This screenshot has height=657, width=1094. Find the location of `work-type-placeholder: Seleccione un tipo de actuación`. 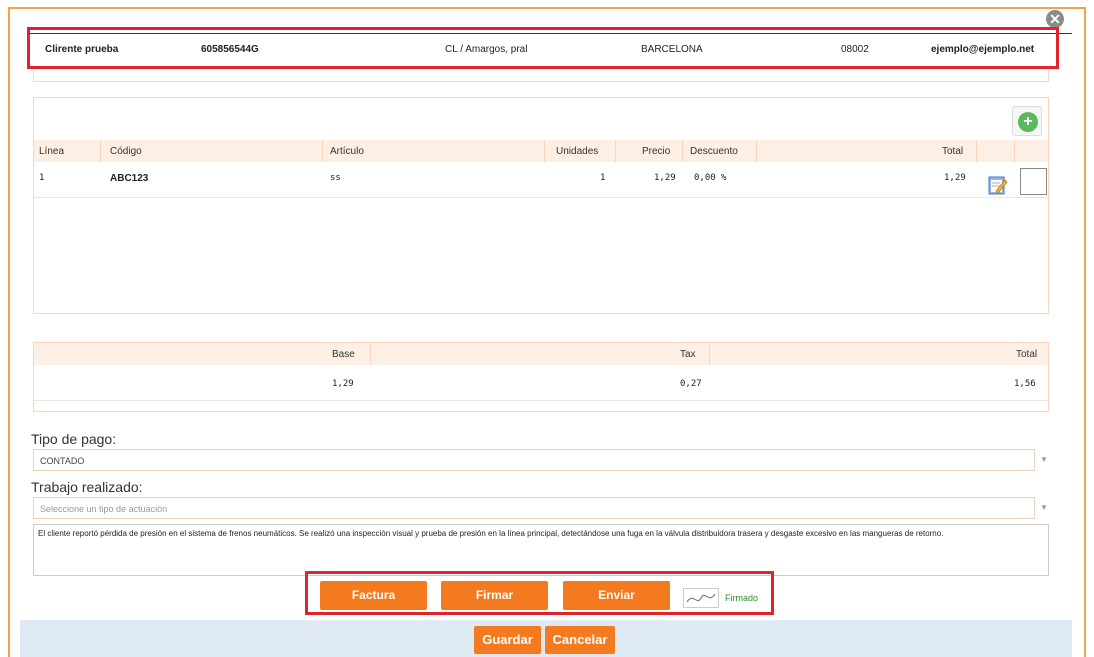

work-type-placeholder: Seleccione un tipo de actuación is located at coordinates (104, 509).